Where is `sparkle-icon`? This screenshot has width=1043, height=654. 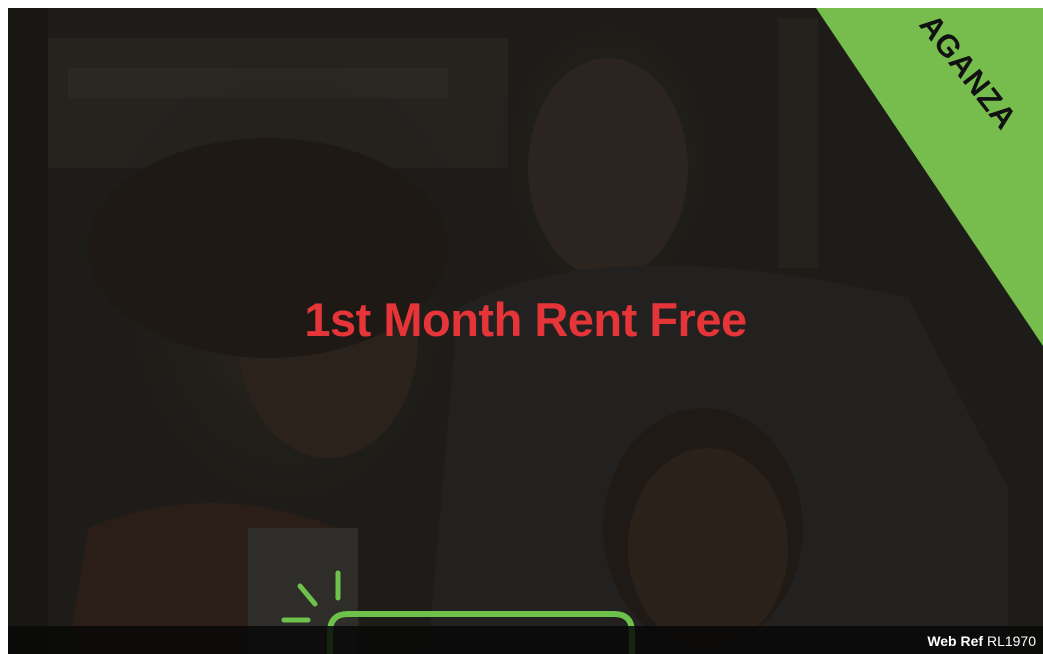 sparkle-icon is located at coordinates (311, 596).